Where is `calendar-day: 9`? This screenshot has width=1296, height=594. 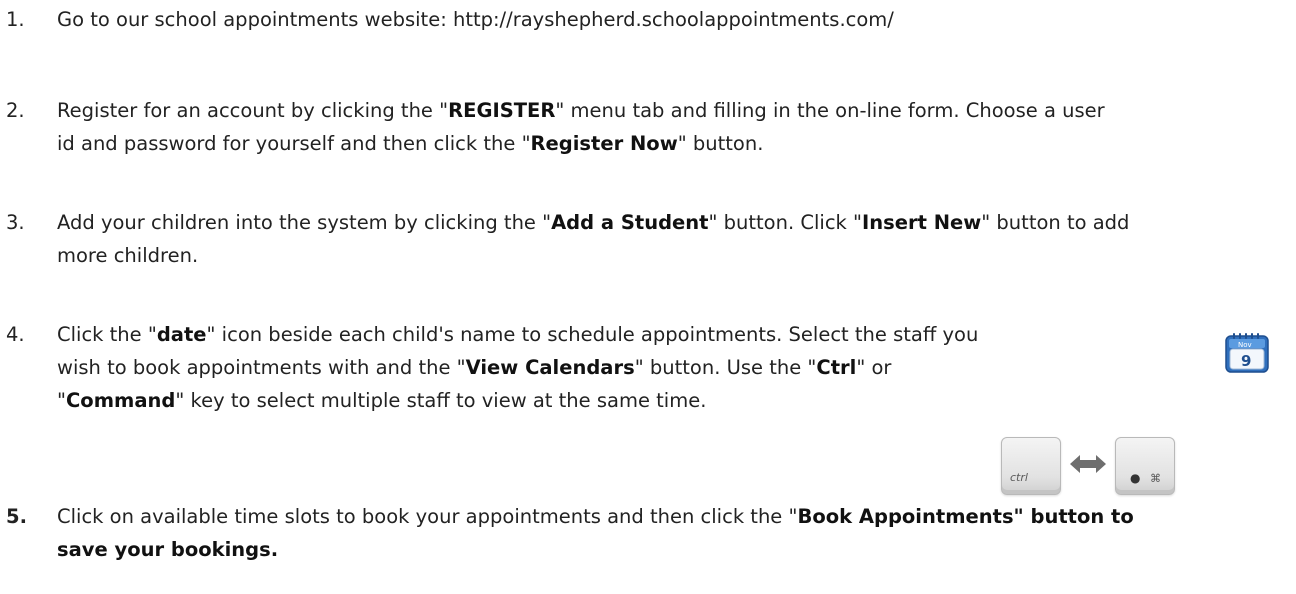
calendar-day: 9 is located at coordinates (1246, 361).